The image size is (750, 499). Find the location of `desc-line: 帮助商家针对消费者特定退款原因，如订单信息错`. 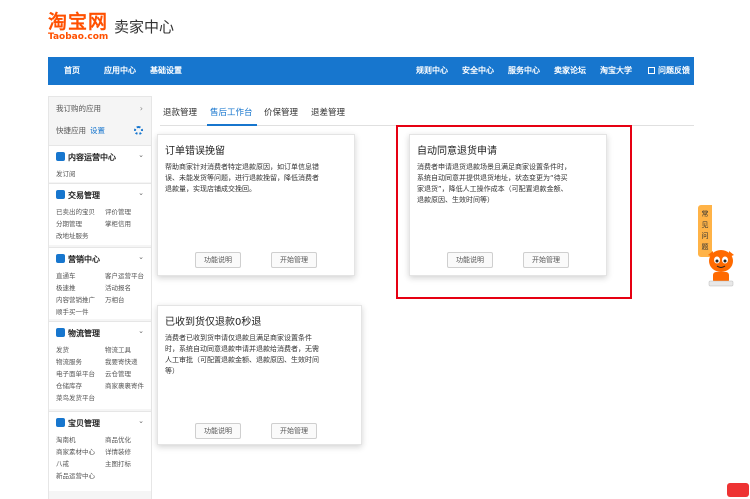

desc-line: 帮助商家针对消费者特定退款原因，如订单信息错 is located at coordinates (242, 167).